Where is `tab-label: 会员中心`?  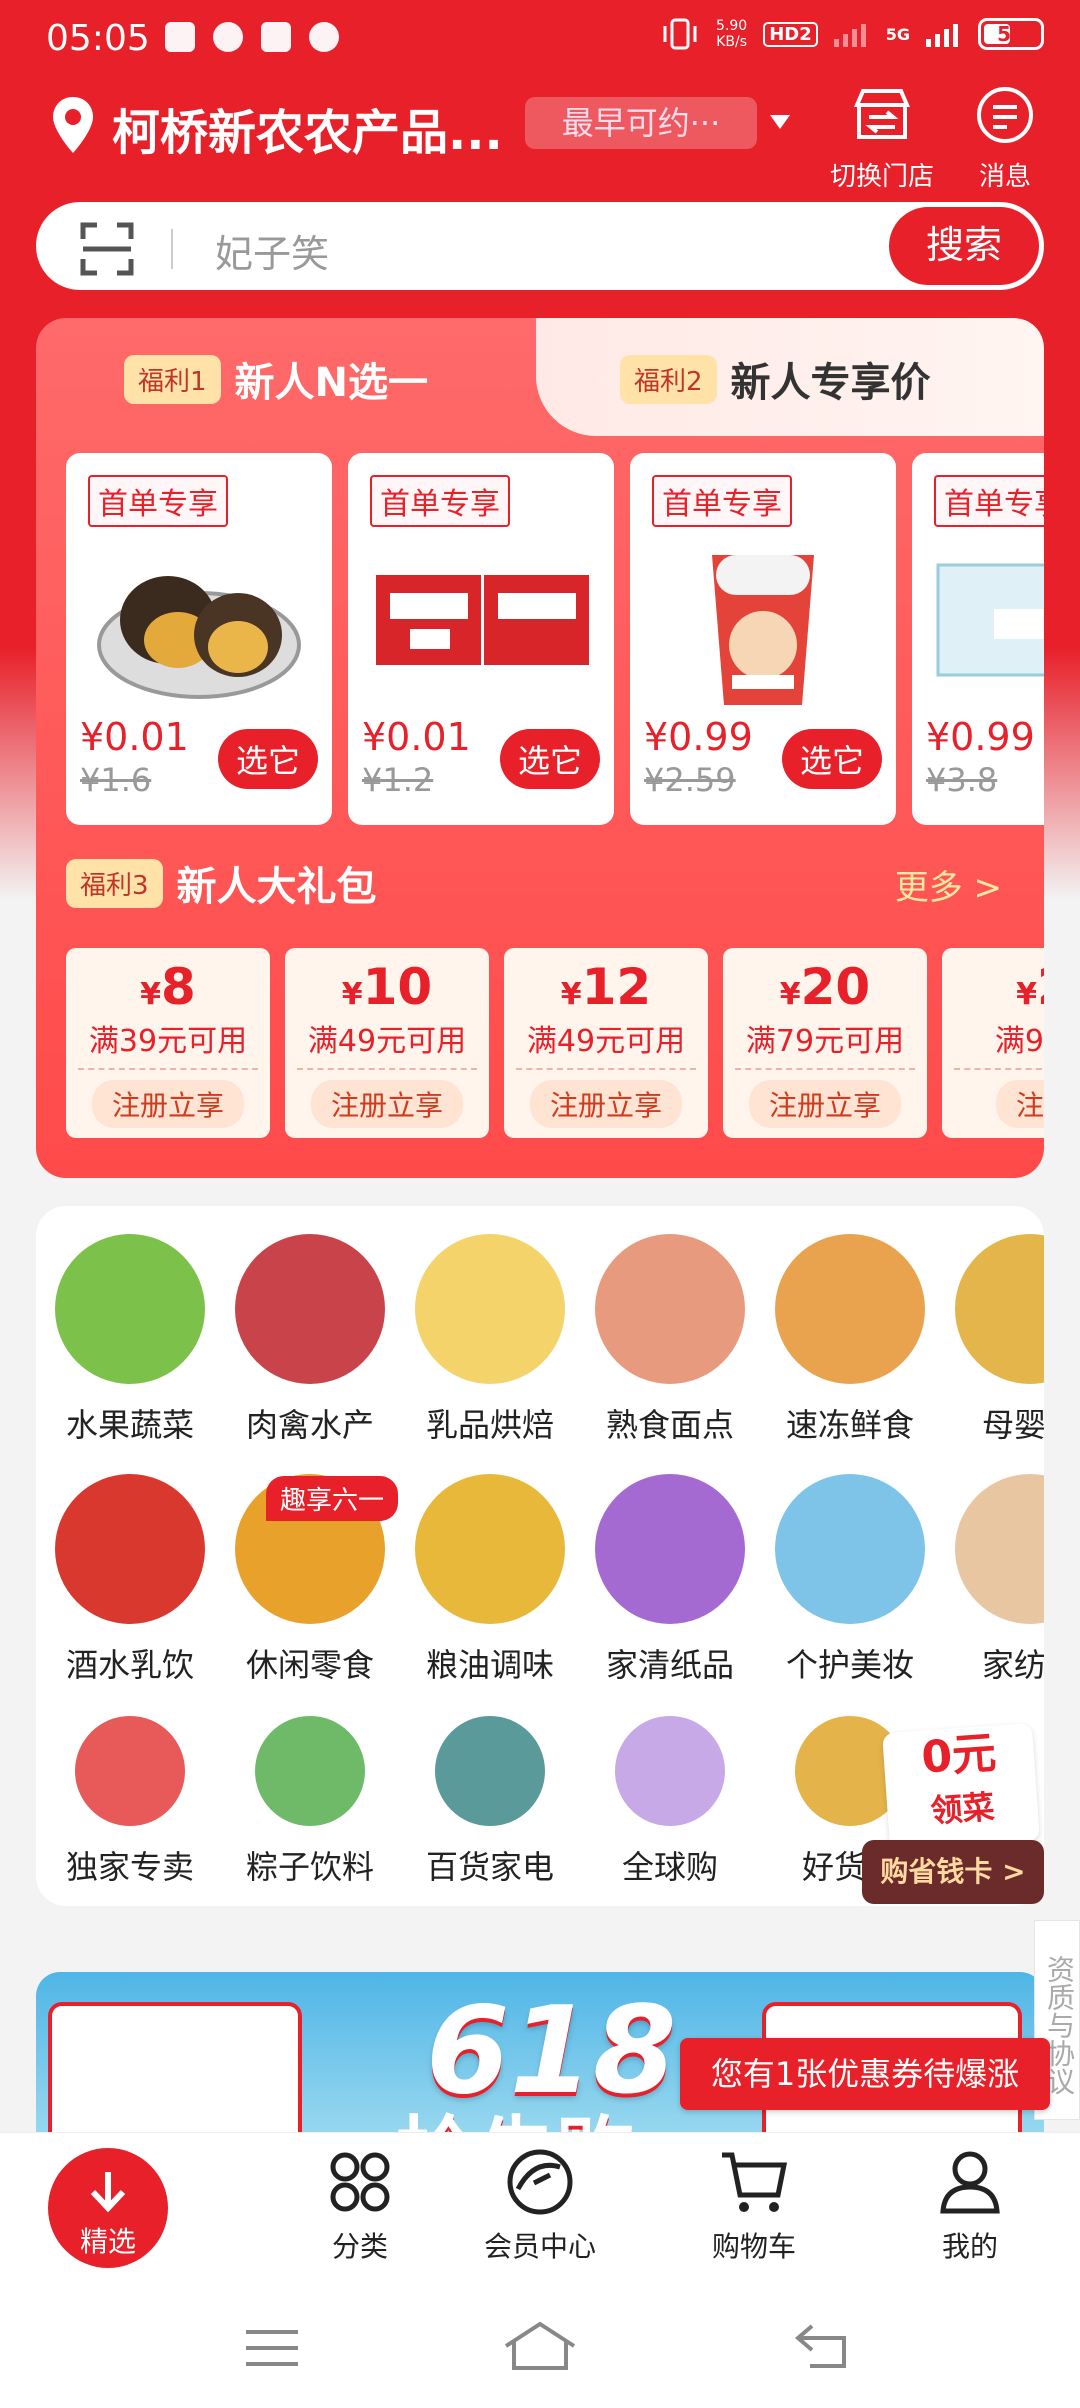 tab-label: 会员中心 is located at coordinates (539, 2246).